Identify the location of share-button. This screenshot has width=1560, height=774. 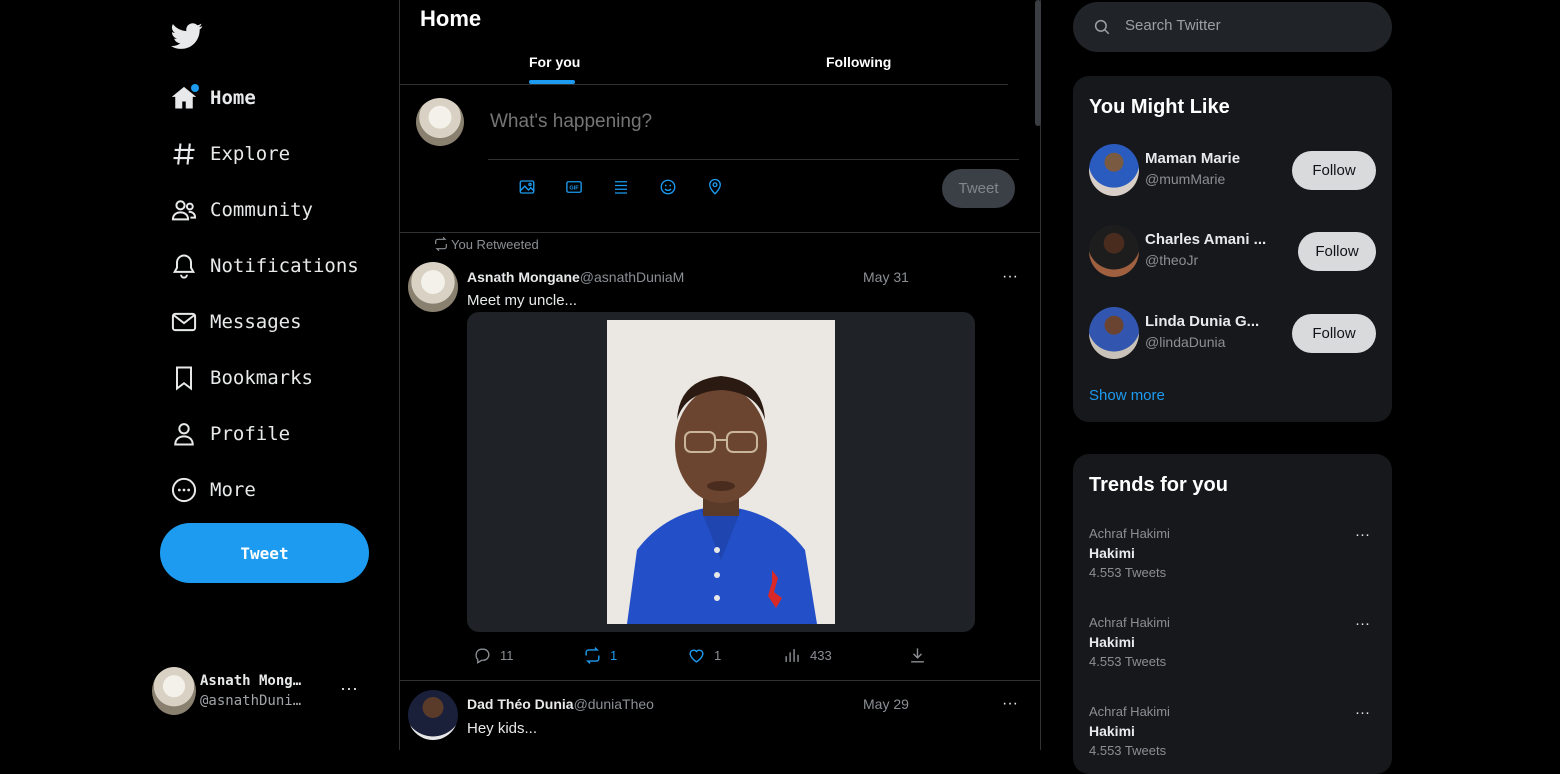
(921, 655).